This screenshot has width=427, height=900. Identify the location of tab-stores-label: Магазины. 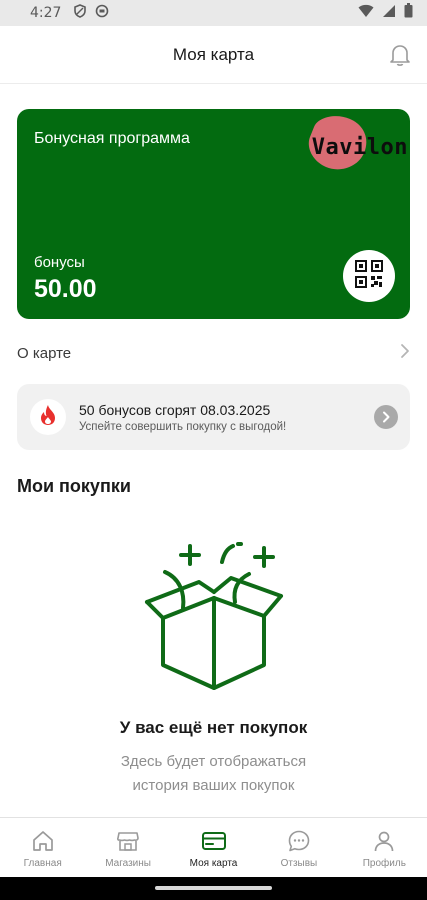
(128, 863).